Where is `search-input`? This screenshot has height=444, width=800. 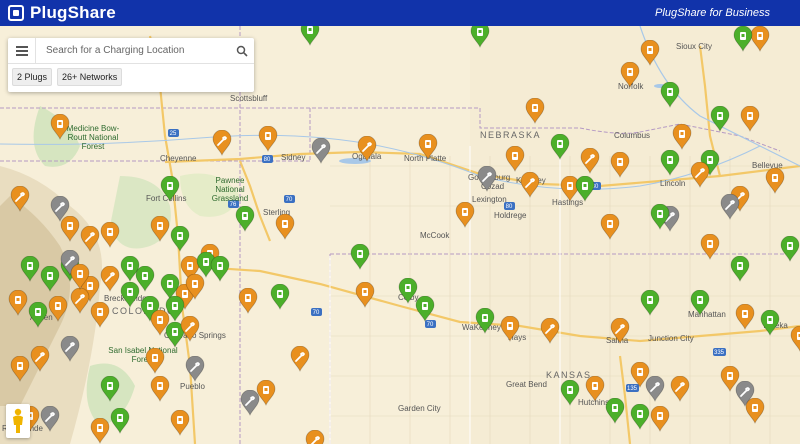
search-input is located at coordinates (133, 50).